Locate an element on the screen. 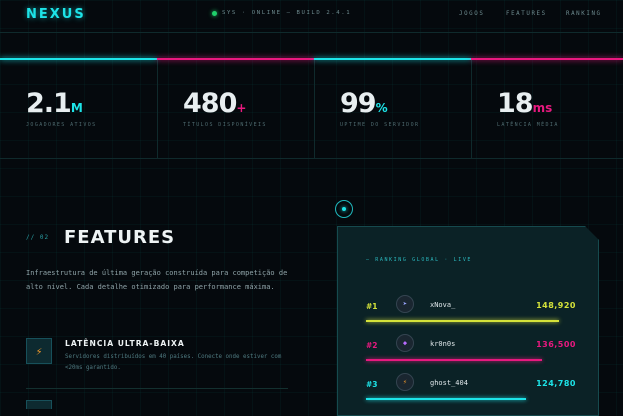 This screenshot has width=623, height=416. nav-link-ranking: RANKING is located at coordinates (584, 14).